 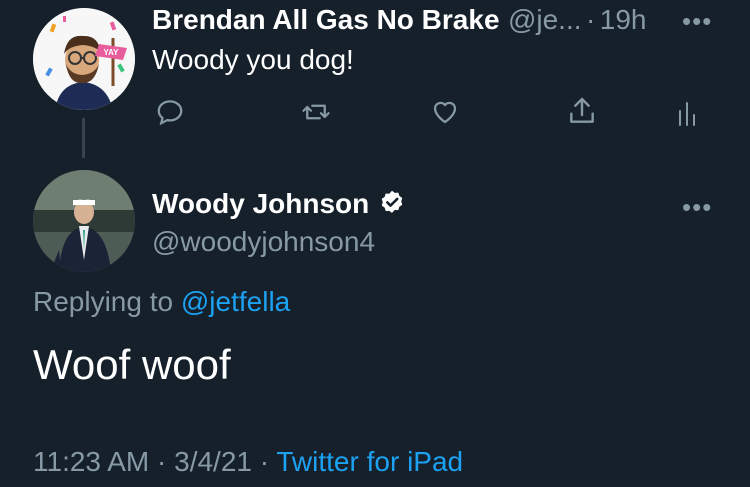 I want to click on avatar-brendan: YAY, so click(x=84, y=59).